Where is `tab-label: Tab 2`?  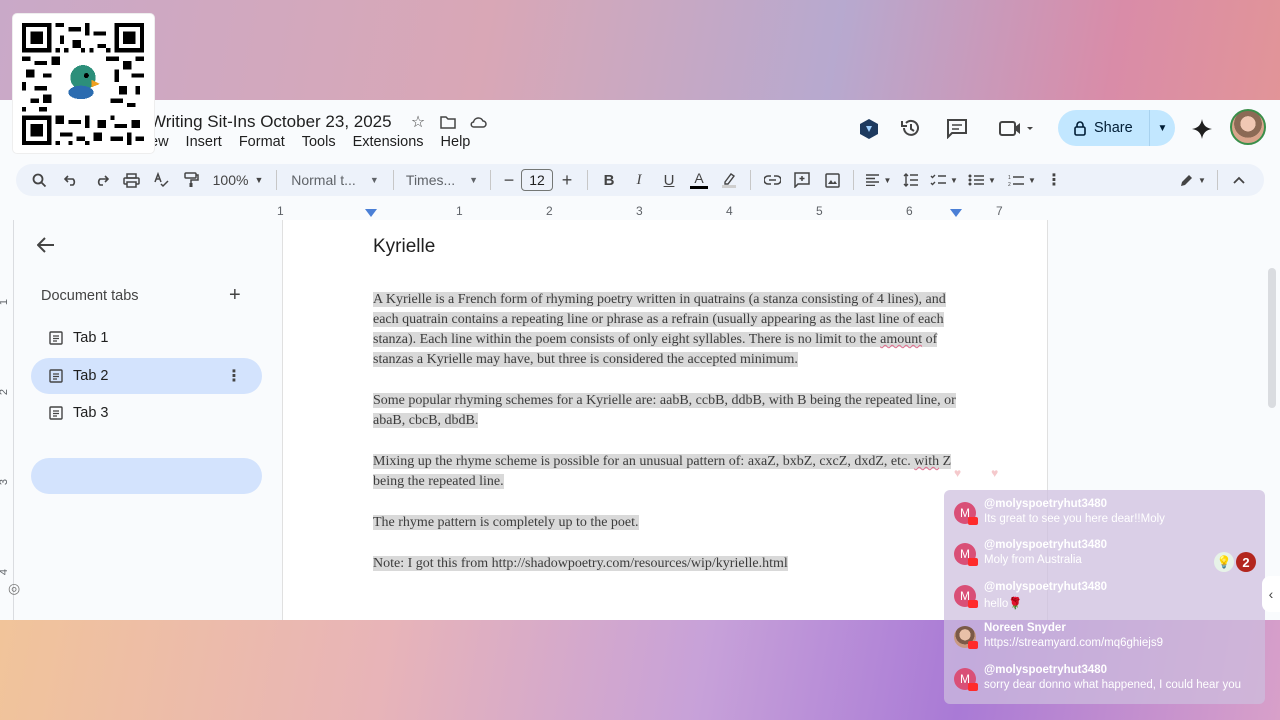 tab-label: Tab 2 is located at coordinates (91, 376).